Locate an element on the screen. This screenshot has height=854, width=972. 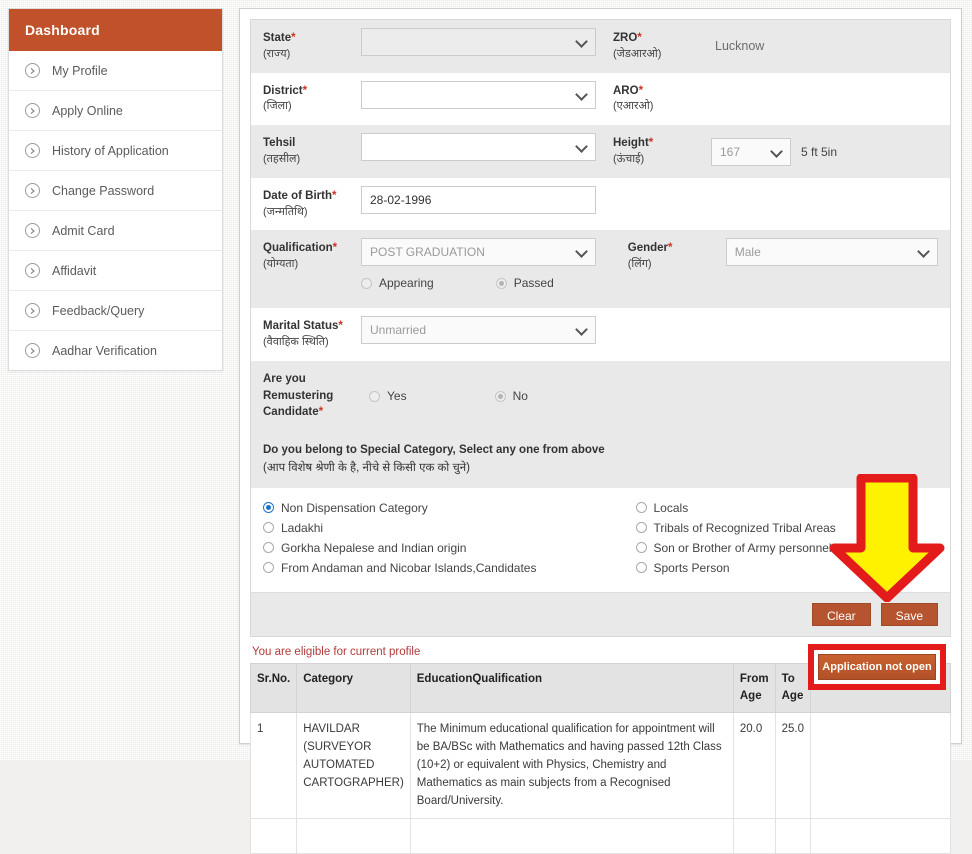
column-header-from-age: From Age is located at coordinates (754, 688).